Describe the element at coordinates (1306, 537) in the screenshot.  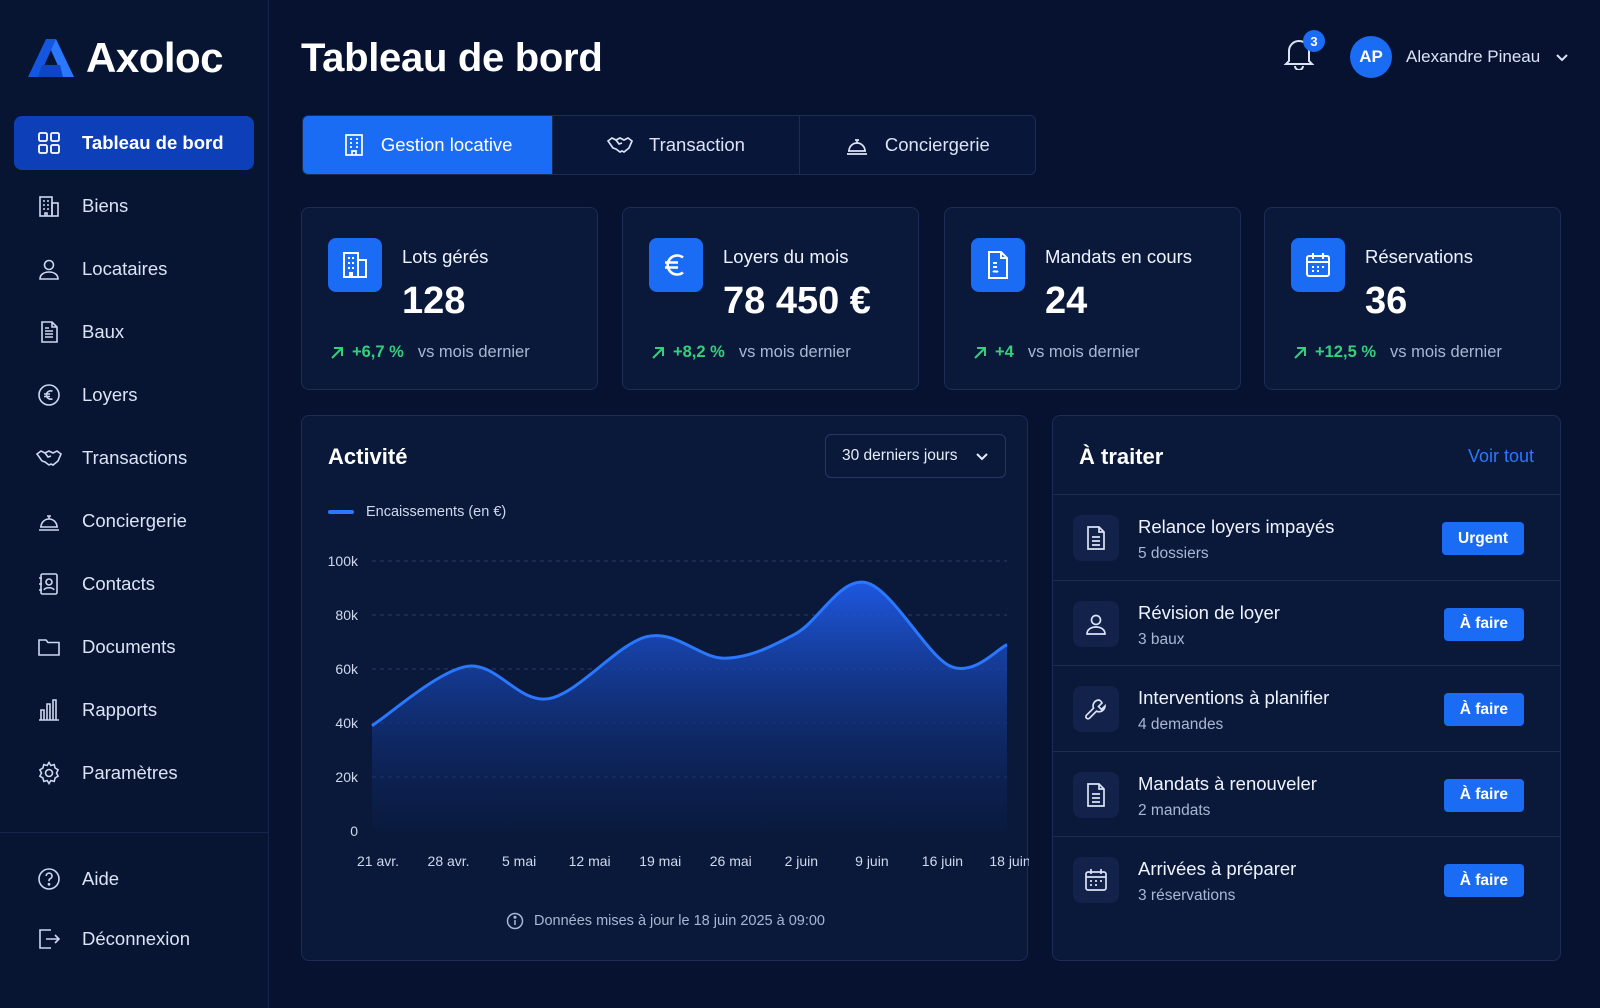
I see `list-item: Relance loyers impayés 5 dossiers Urgent` at that location.